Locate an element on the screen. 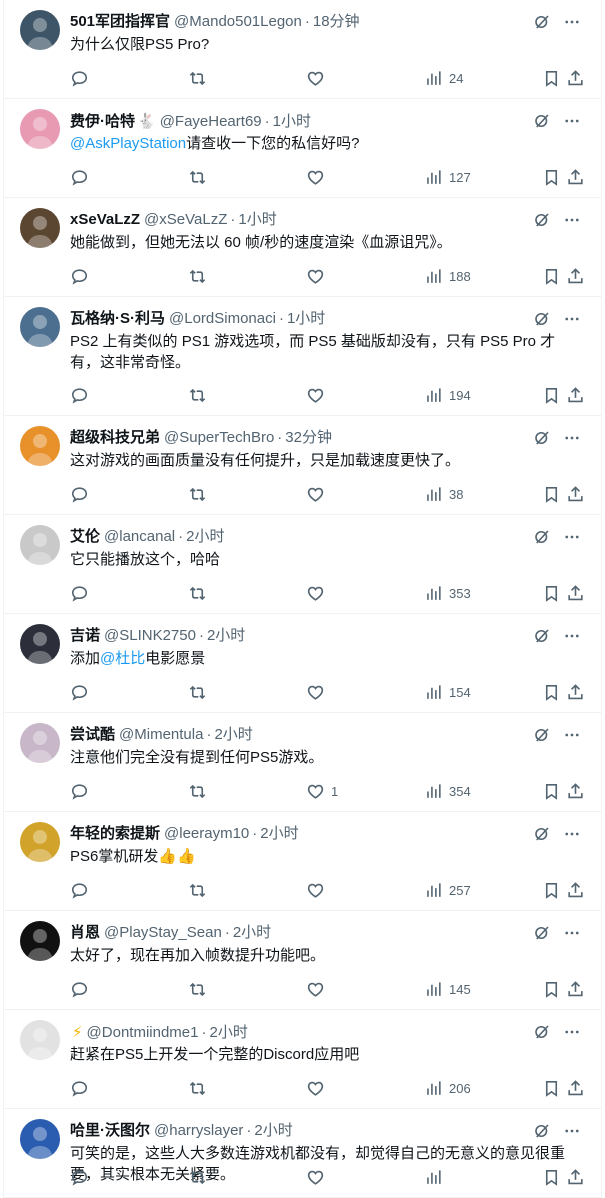 This screenshot has height=1198, width=605. views-button: 188 is located at coordinates (447, 276).